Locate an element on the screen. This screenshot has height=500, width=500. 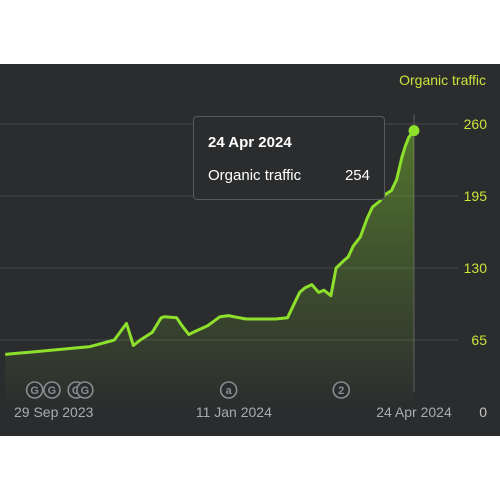
y-tick-label: 65 is located at coordinates (479, 340).